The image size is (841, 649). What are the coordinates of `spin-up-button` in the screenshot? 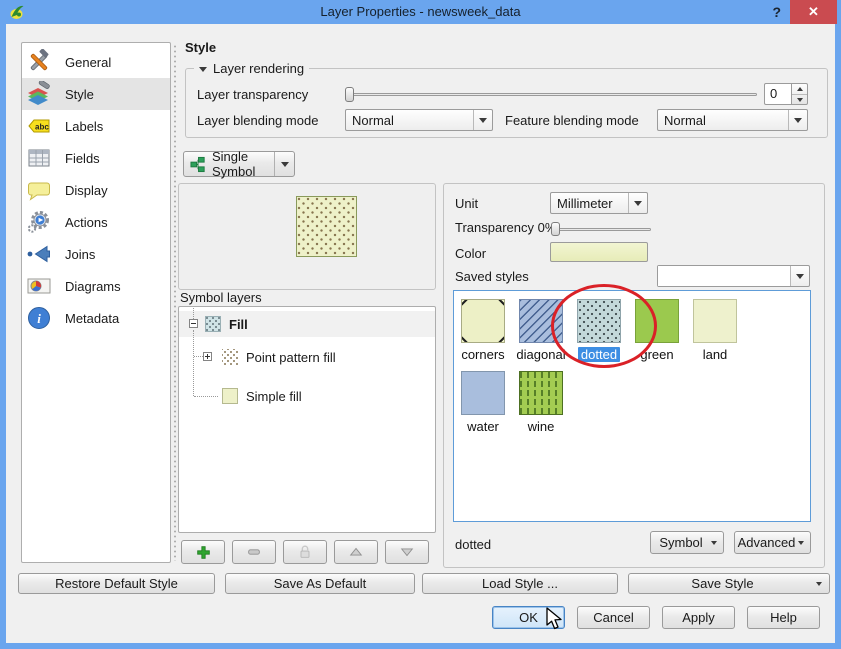 It's located at (799, 89).